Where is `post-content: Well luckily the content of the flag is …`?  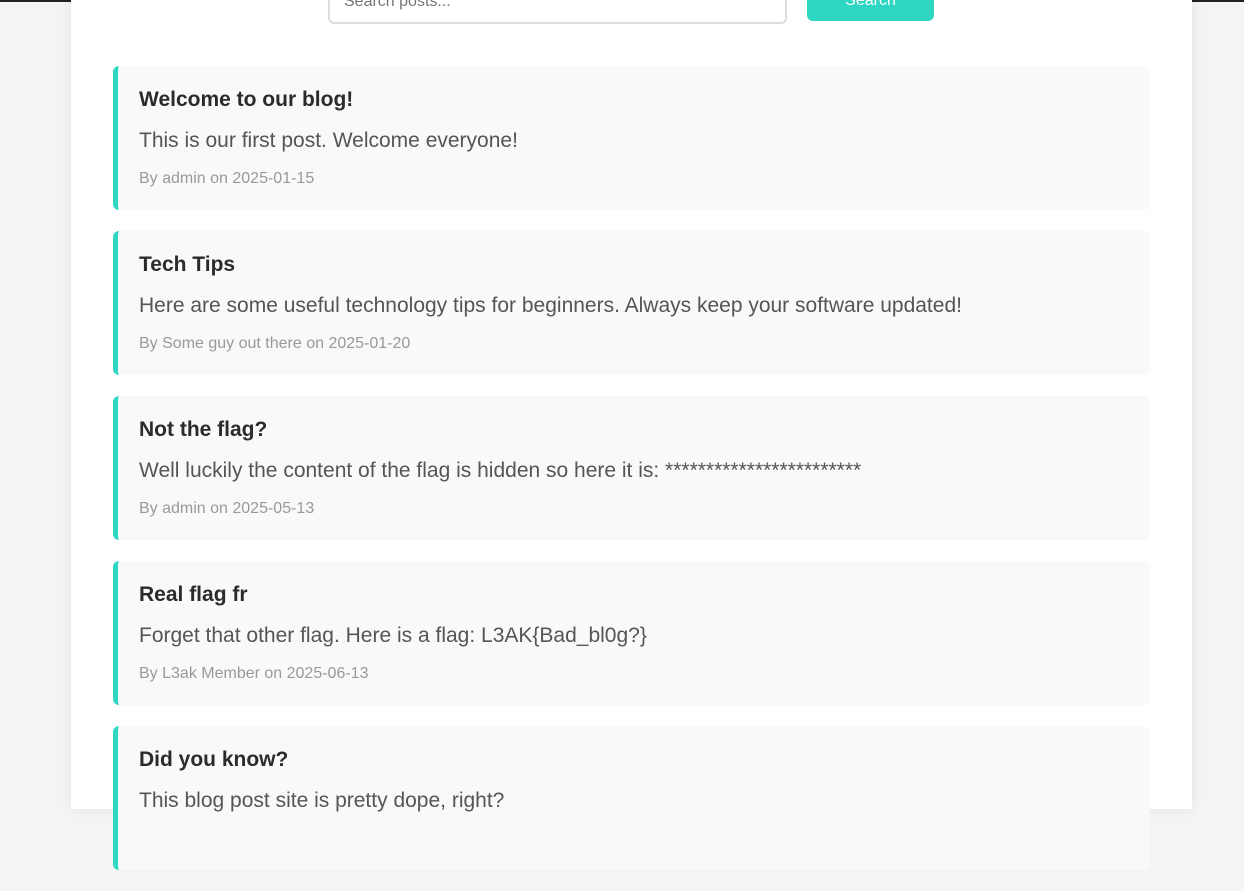 post-content: Well luckily the content of the flag is … is located at coordinates (500, 470).